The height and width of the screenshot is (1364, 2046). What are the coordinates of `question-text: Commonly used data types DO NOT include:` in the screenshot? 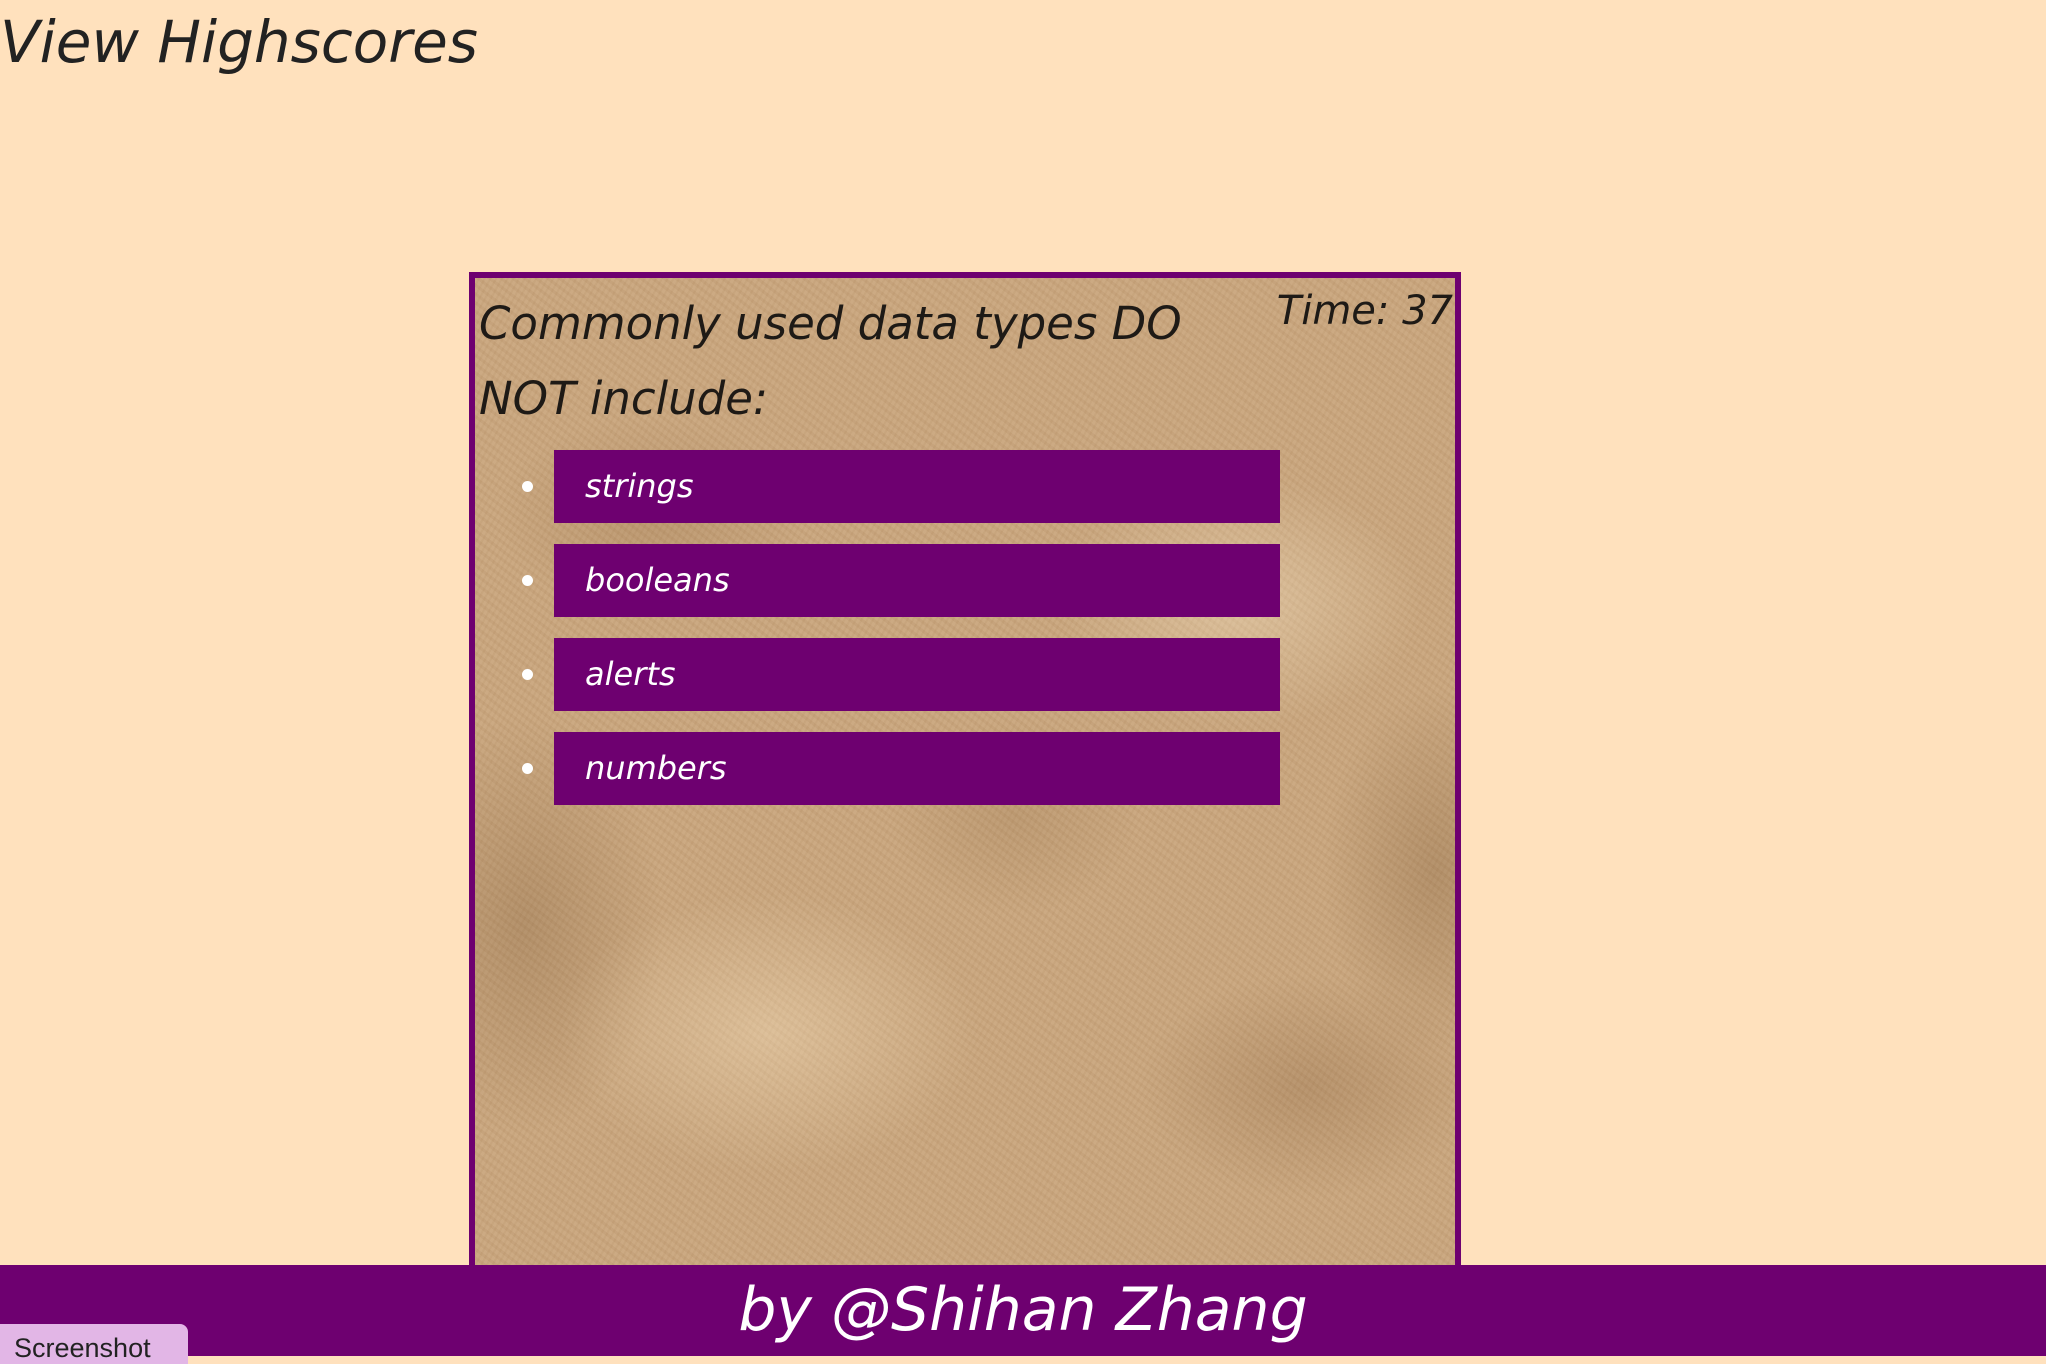 It's located at (830, 361).